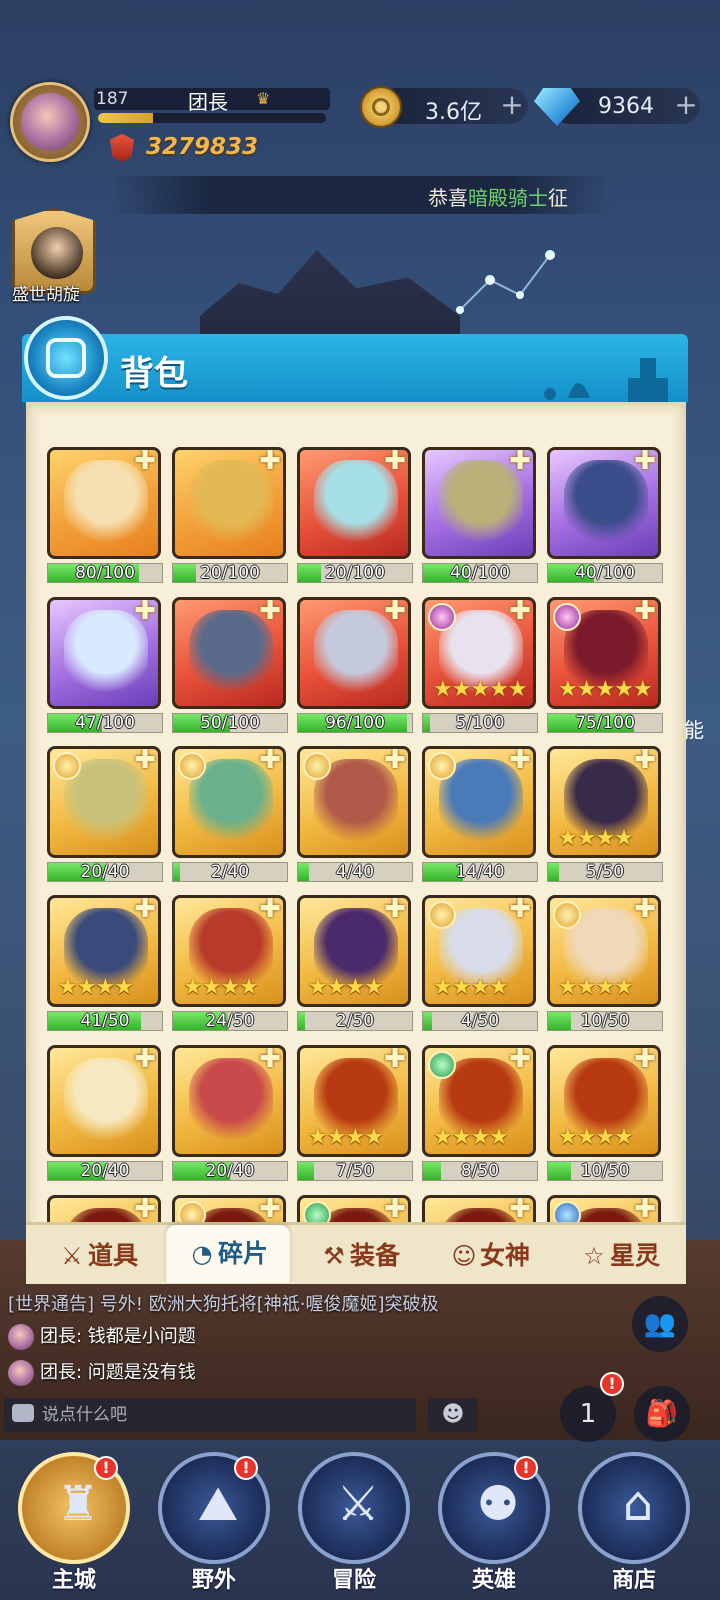 Image resolution: width=720 pixels, height=1600 pixels. Describe the element at coordinates (660, 1324) in the screenshot. I see `friends-button: 👥` at that location.